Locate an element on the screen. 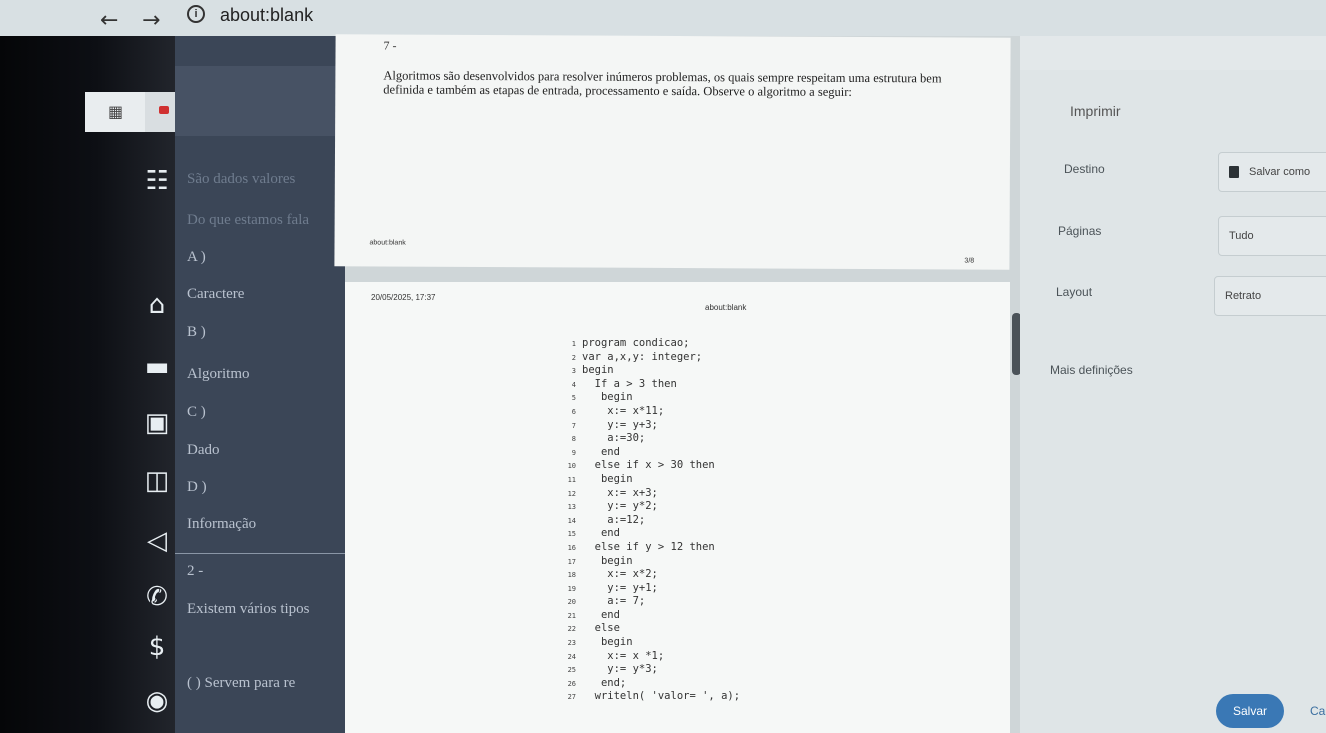  code-line: 13 y:= y*2; is located at coordinates (650, 507).